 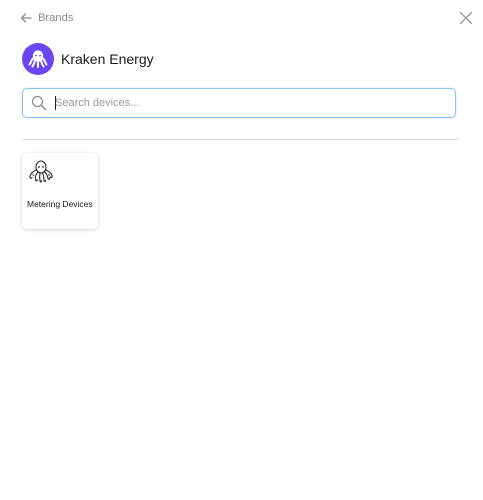 I want to click on device-card-metering-devices: Metering Devices, so click(x=60, y=191).